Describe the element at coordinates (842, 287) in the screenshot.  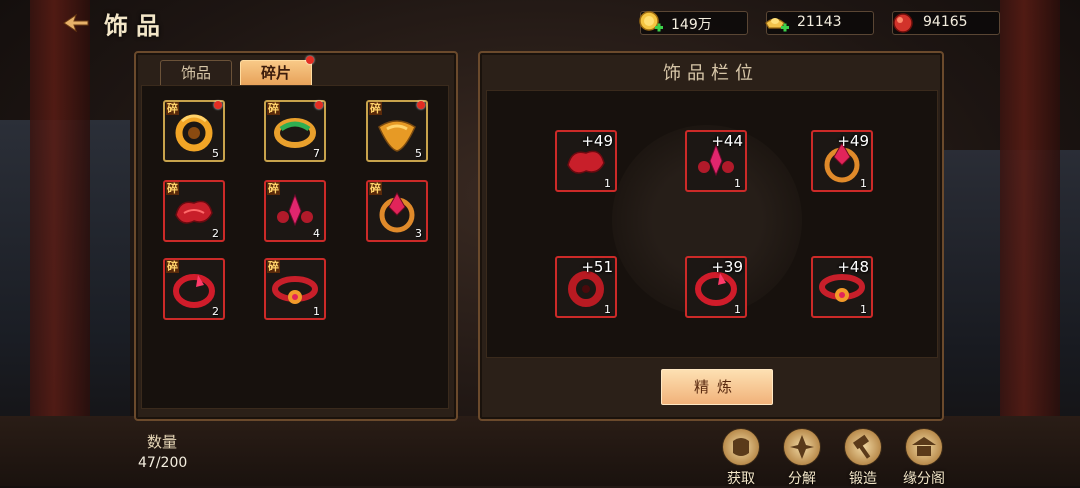
I see `accessory-slot: +48 1` at that location.